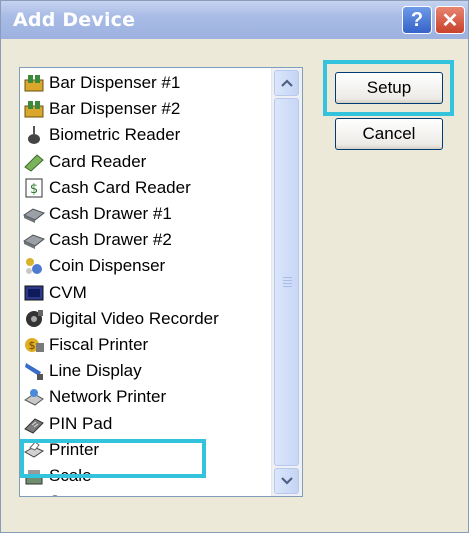 This screenshot has height=533, width=469. I want to click on vertical-scrollbar, so click(286, 282).